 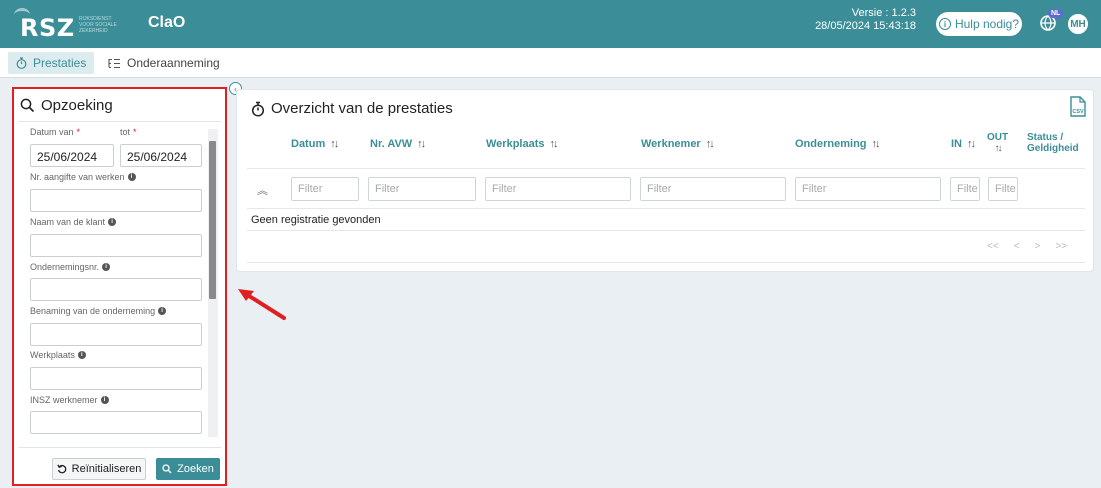 I want to click on filter-onderneming: Filter, so click(x=868, y=189).